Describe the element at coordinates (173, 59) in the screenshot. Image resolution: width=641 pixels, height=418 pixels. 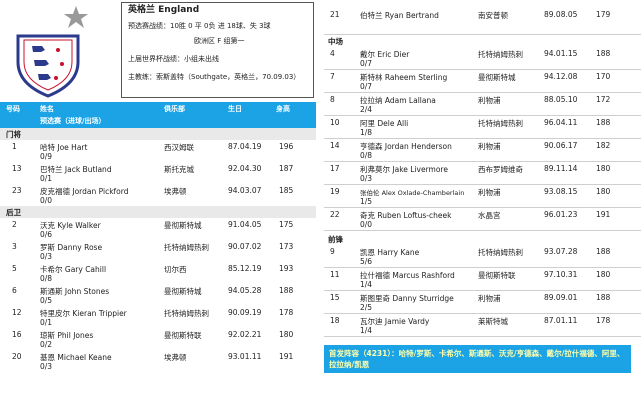
I see `last-worldcup: 上届世界杯战绩：小组未出线` at that location.